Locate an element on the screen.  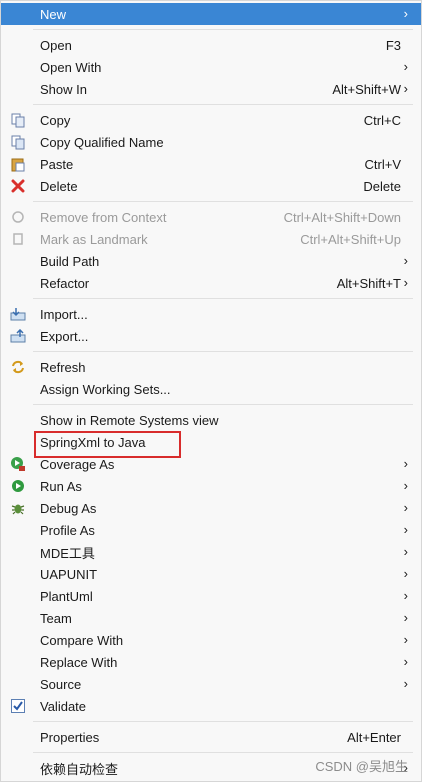
menu-item-refactor: Refactor Alt+Shift+T › is located at coordinates (211, 283).